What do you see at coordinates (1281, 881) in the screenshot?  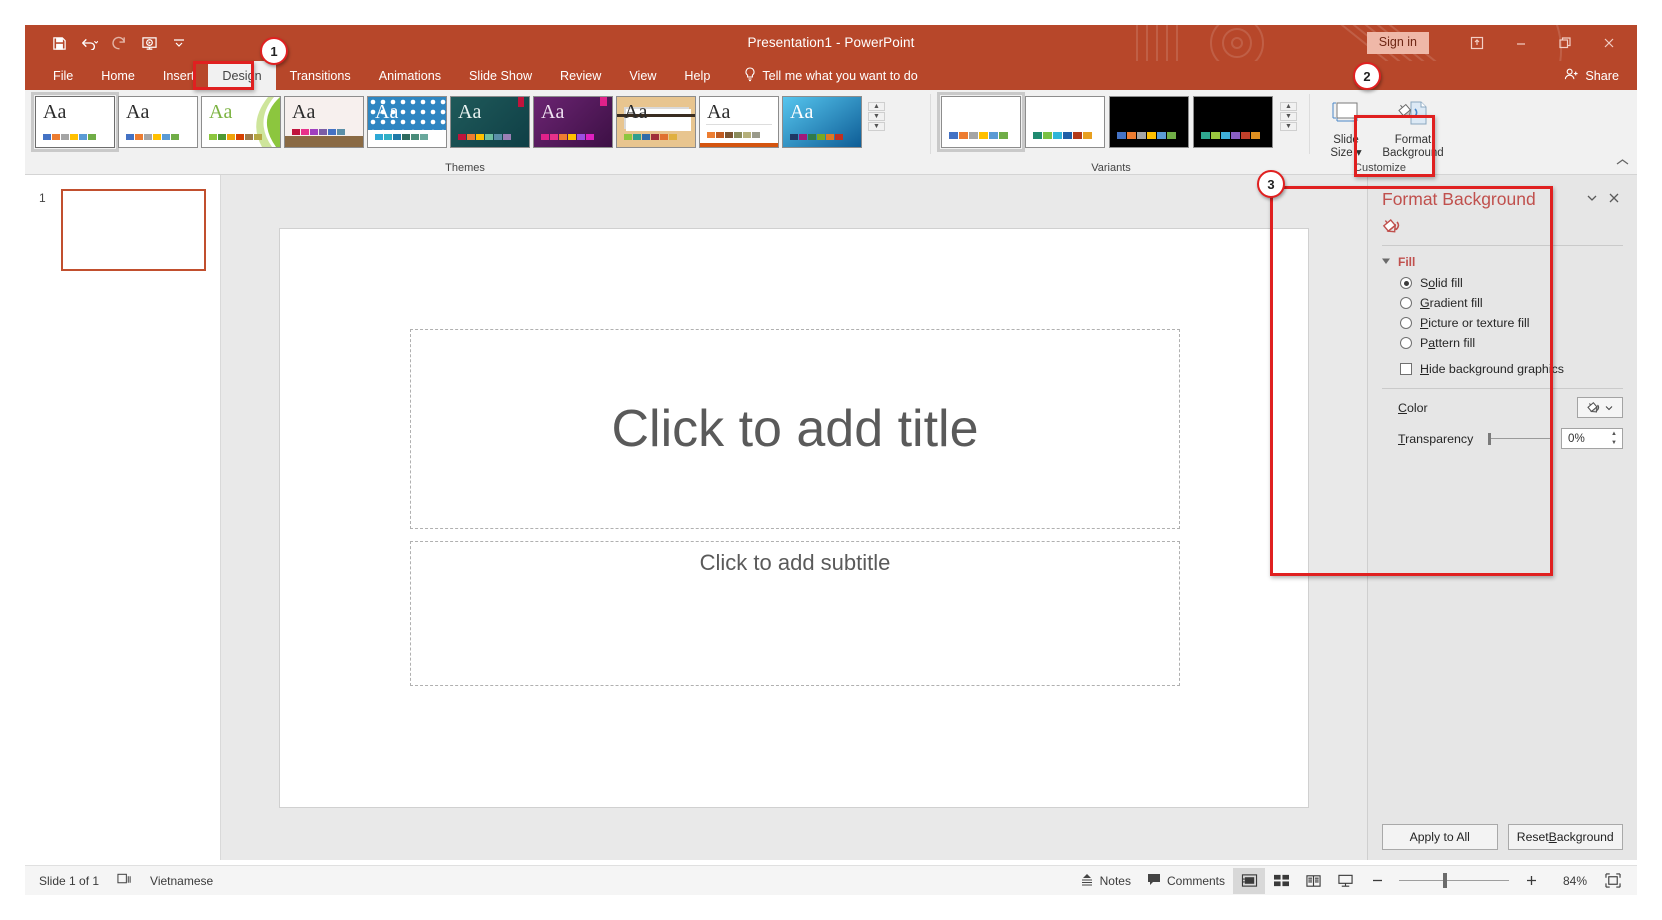 I see `slide-sorter-icon` at bounding box center [1281, 881].